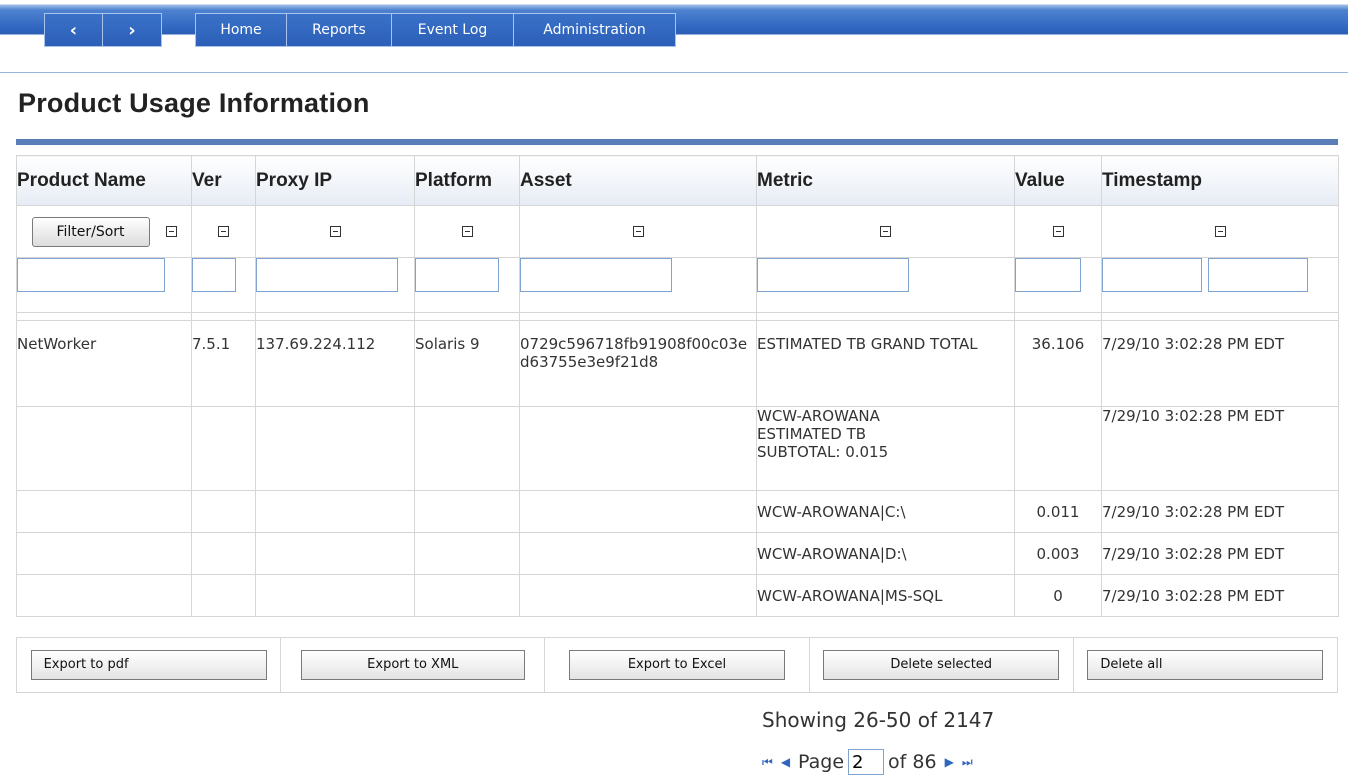 The width and height of the screenshot is (1348, 780). I want to click on last-page-icon: ⏭, so click(967, 762).